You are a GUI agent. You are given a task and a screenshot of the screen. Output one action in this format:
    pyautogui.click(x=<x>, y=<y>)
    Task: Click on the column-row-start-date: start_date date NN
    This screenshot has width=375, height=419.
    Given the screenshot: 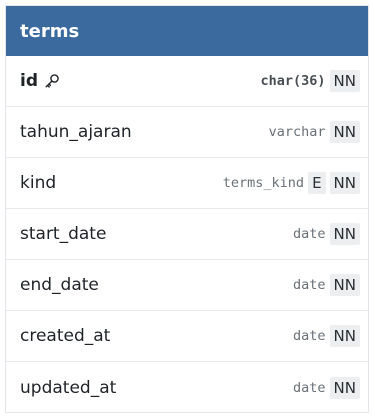 What is the action you would take?
    pyautogui.click(x=187, y=234)
    